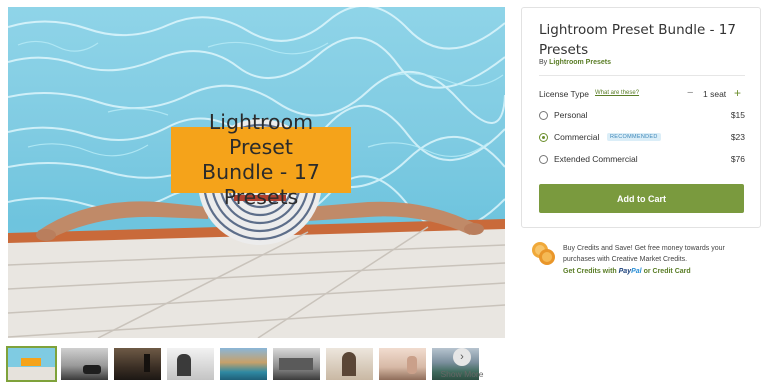 This screenshot has height=383, width=765. Describe the element at coordinates (462, 357) in the screenshot. I see `chevron-right-icon: ›` at that location.